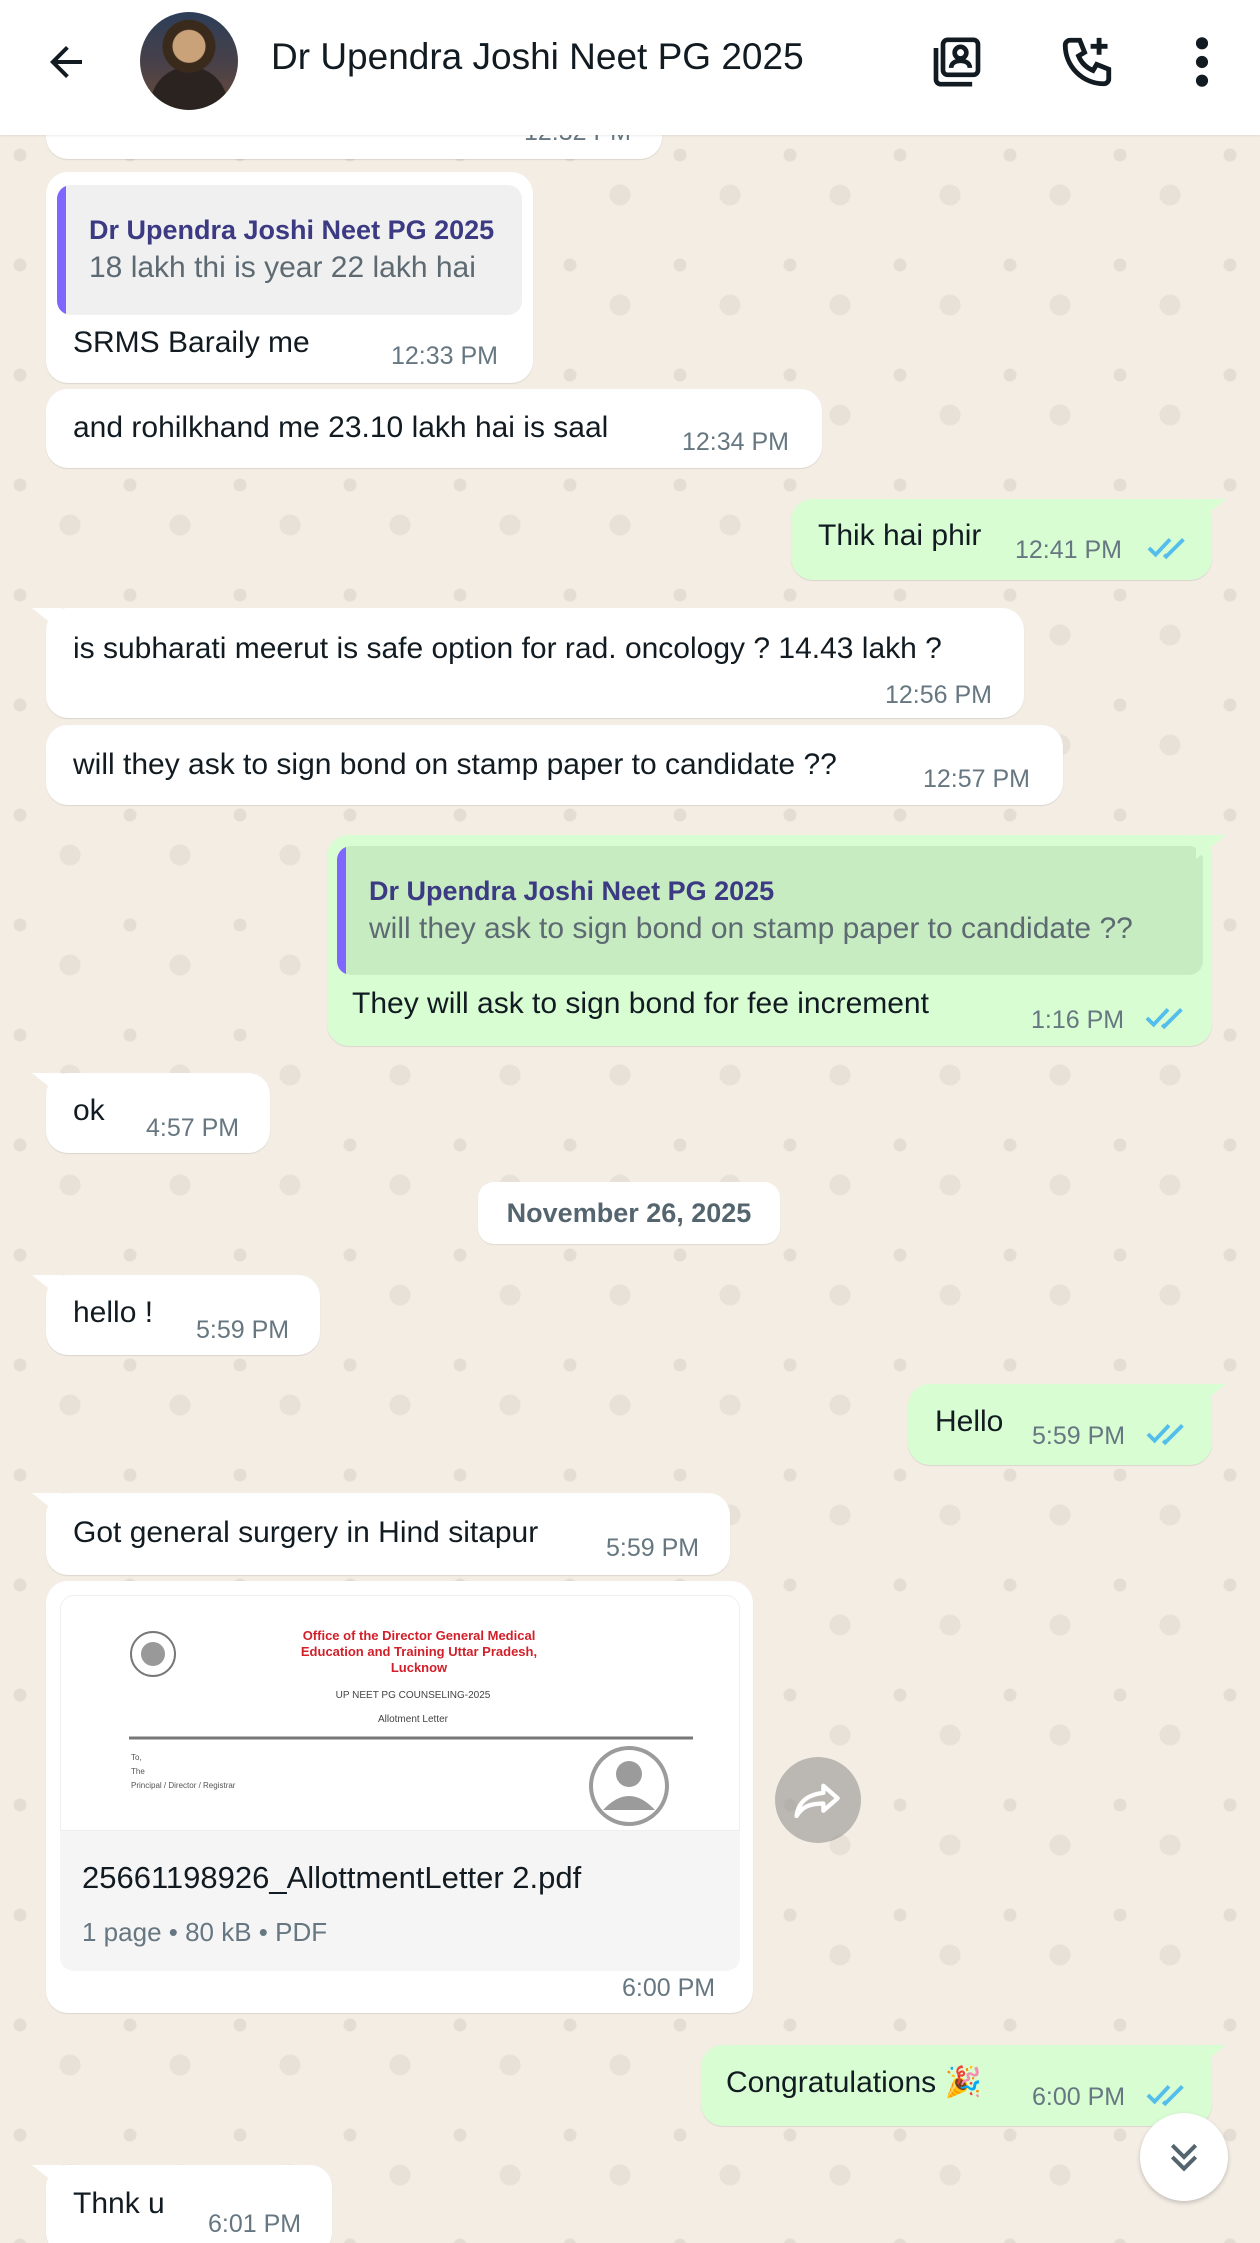 This screenshot has height=2243, width=1260. I want to click on preview-line-8: Principal / Director / Registrar, so click(183, 1785).